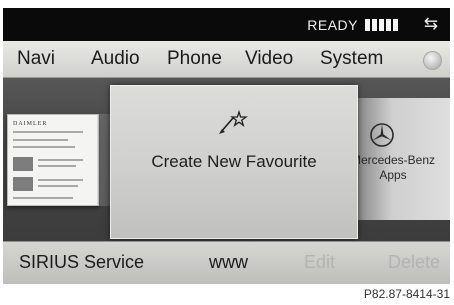  What do you see at coordinates (382, 135) in the screenshot?
I see `mercedes-star-icon` at bounding box center [382, 135].